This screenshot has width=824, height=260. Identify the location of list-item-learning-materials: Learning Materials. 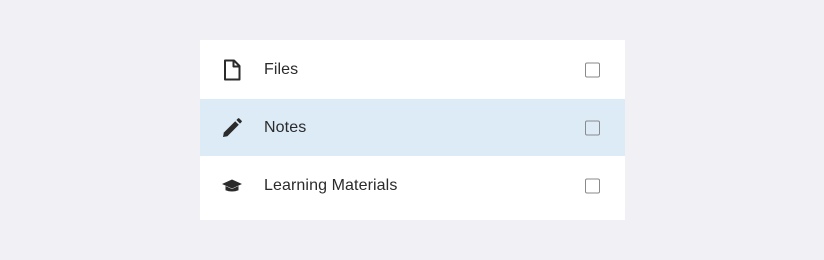
(412, 185).